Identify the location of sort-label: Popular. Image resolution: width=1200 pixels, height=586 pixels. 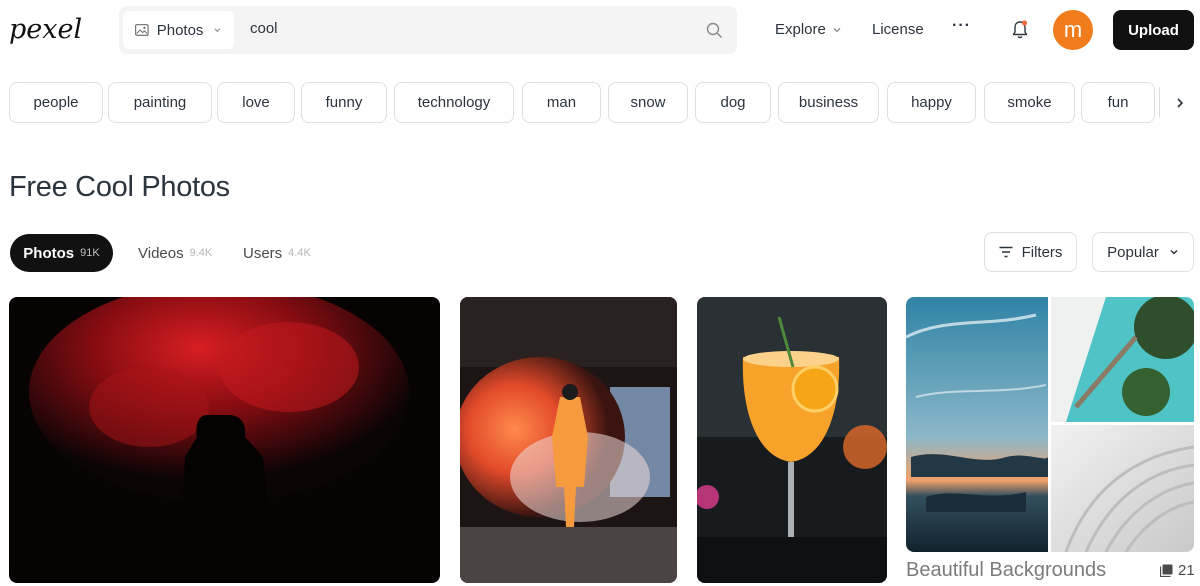
(1133, 252).